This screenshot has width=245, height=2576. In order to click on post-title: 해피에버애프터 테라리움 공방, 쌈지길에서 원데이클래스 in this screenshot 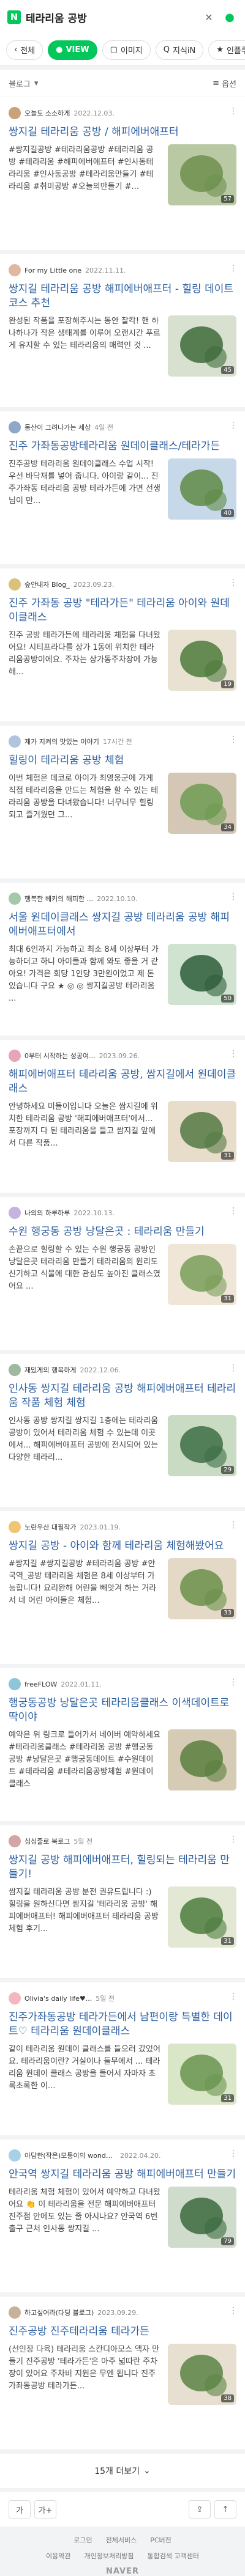, I will do `click(123, 1082)`.